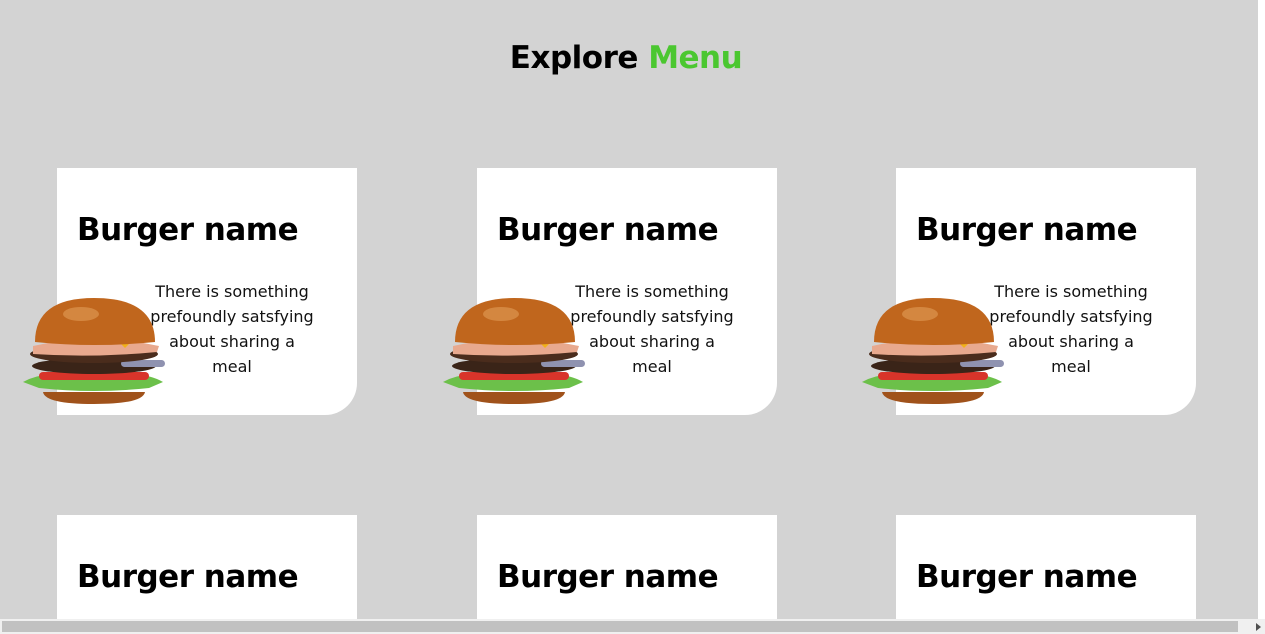 The width and height of the screenshot is (1265, 634). I want to click on title-accent: Menu, so click(695, 58).